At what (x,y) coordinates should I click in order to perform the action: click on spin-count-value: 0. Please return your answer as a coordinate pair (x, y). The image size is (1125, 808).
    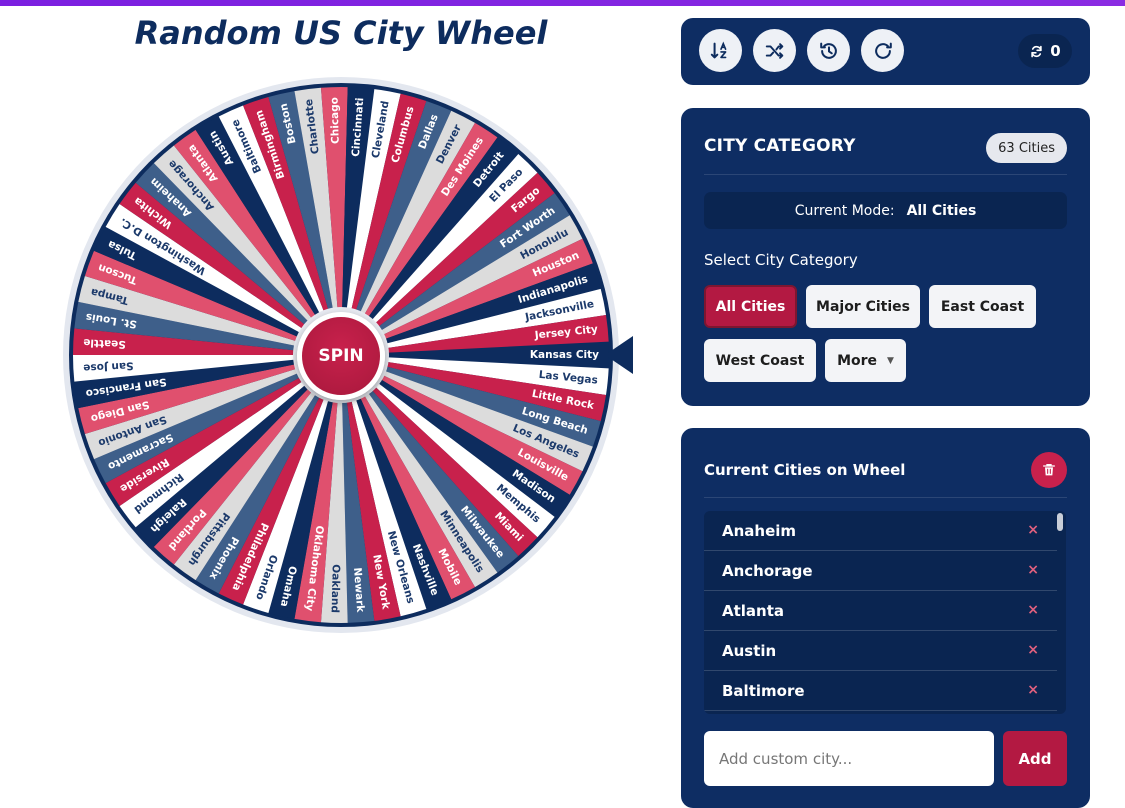
    Looking at the image, I should click on (1055, 51).